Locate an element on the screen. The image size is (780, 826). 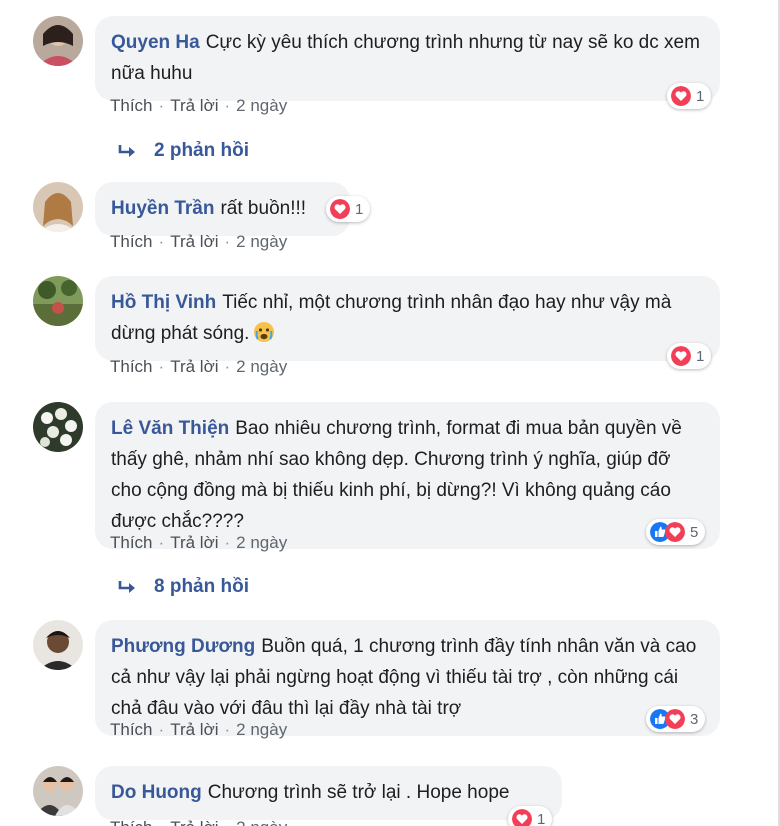
view-replies-link: 2 phản hồi is located at coordinates (183, 151).